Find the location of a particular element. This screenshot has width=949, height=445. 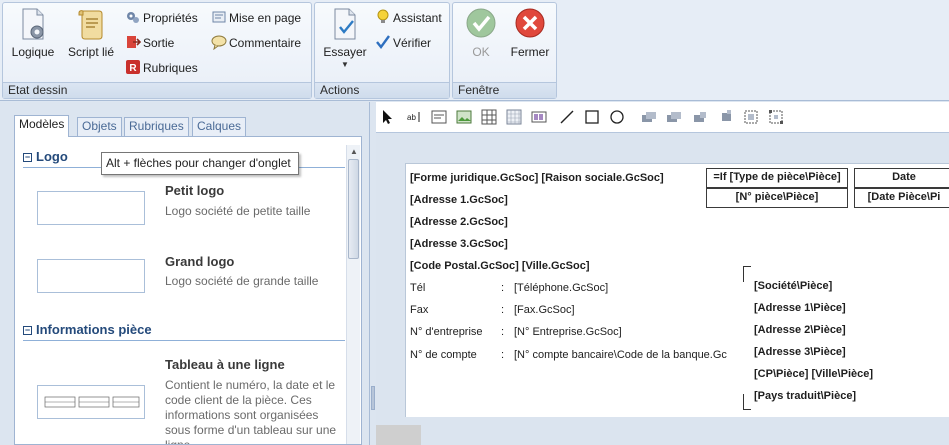

client-cp-ville-field: [CP\Pièce] [Ville\Pièce] is located at coordinates (813, 374).